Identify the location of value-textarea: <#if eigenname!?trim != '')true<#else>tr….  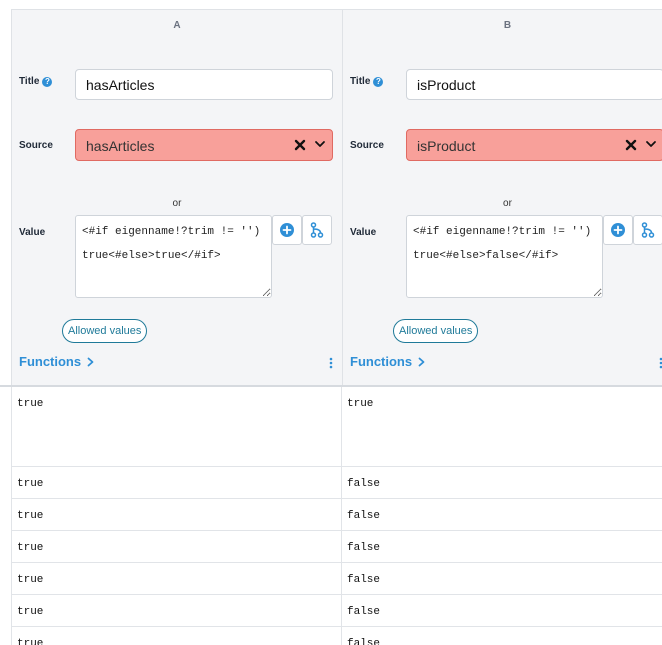
(173, 256).